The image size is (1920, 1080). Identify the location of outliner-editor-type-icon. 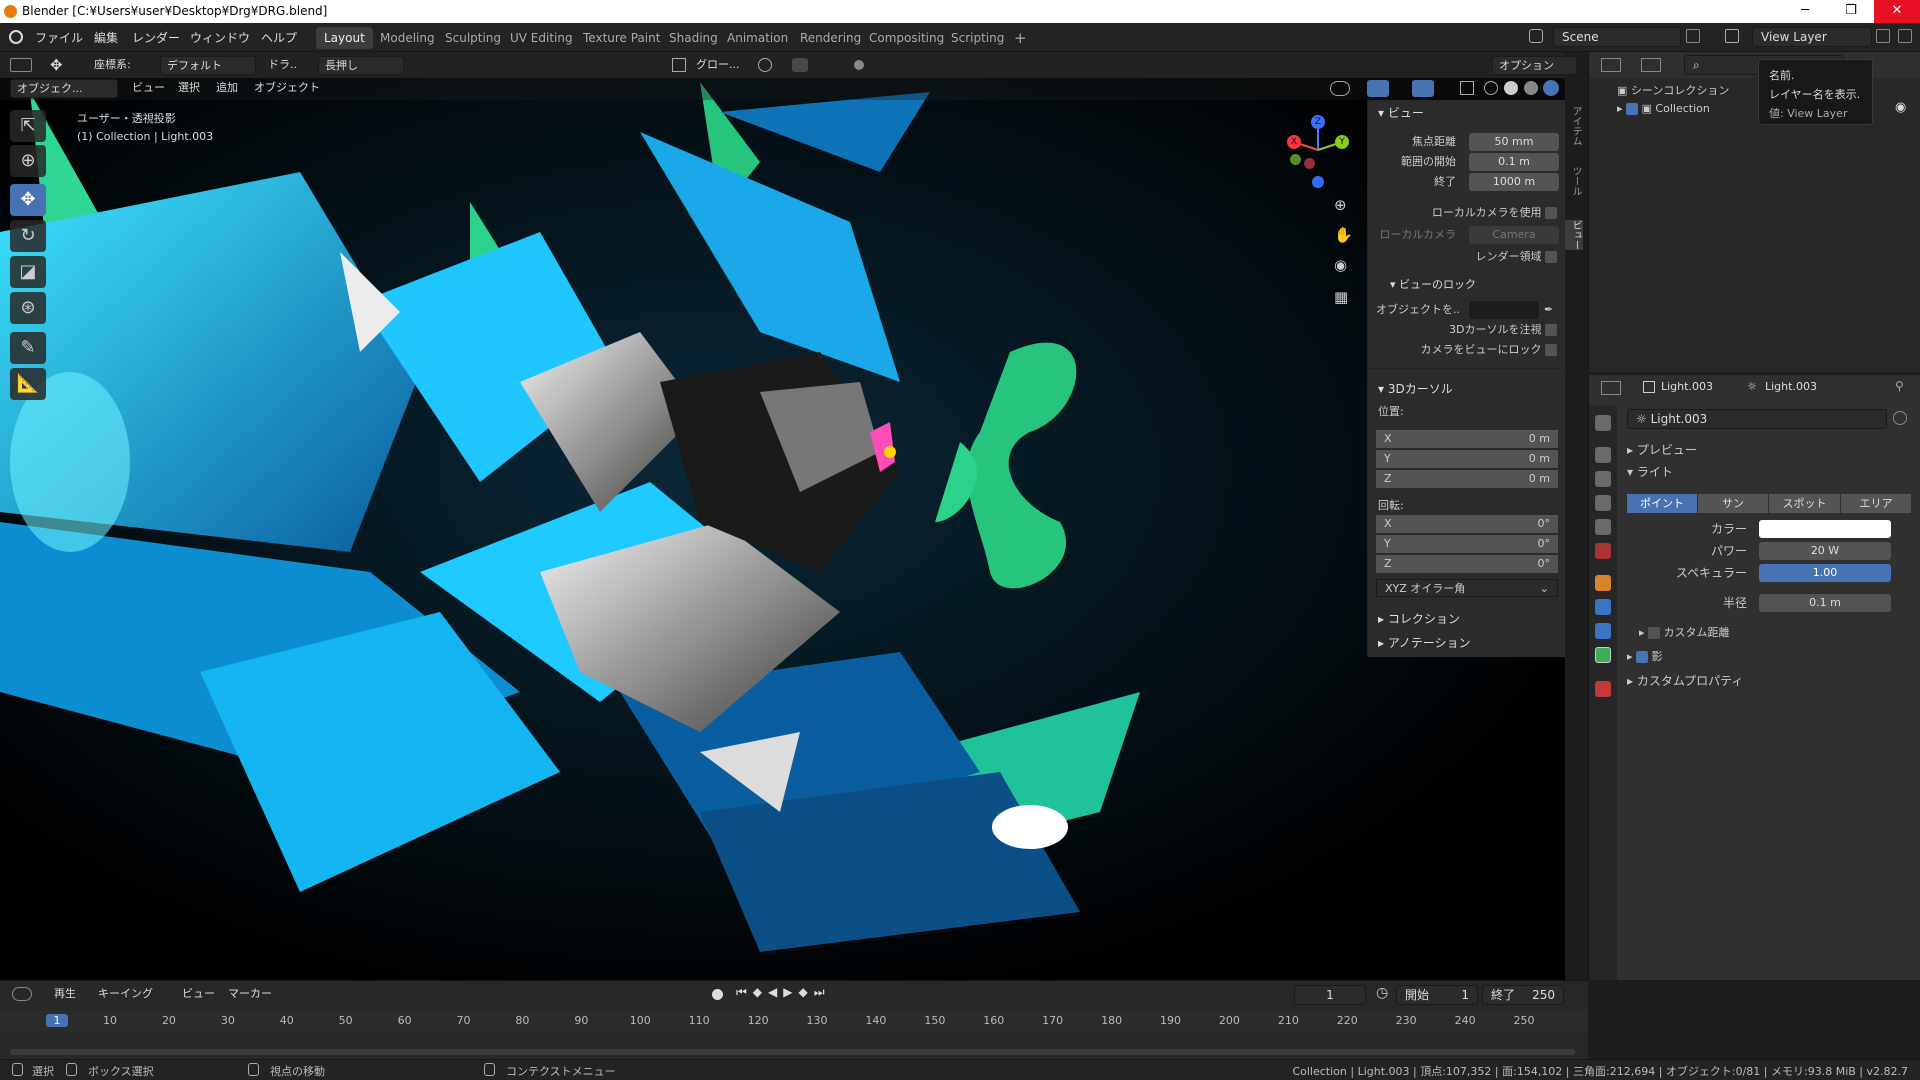
(1611, 65).